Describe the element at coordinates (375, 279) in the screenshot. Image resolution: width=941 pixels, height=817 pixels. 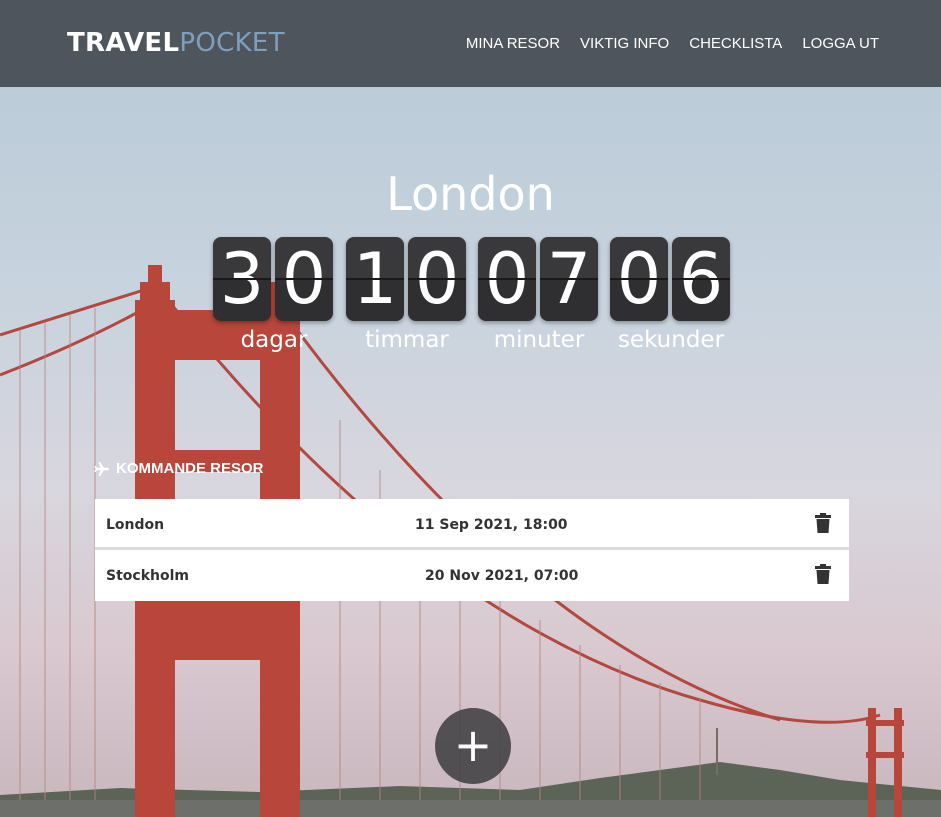
I see `countdown-digit: 1` at that location.